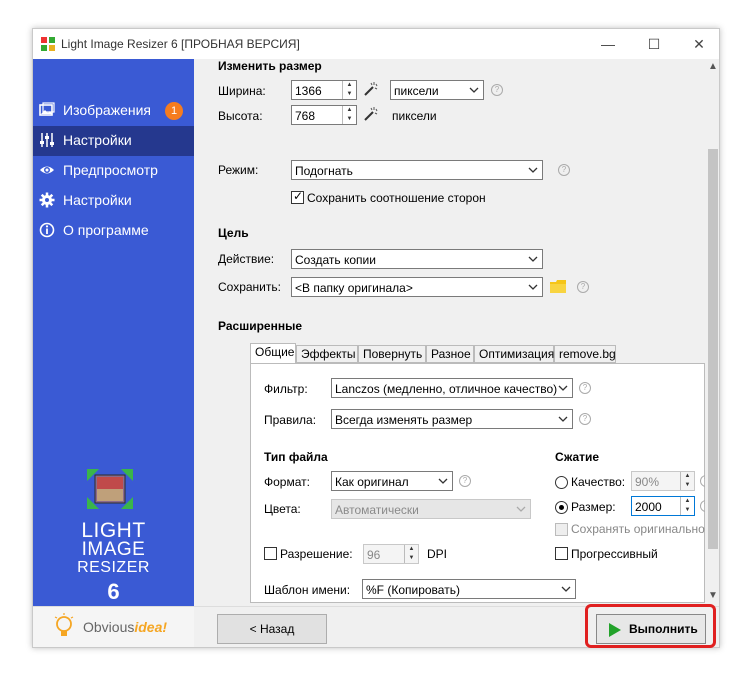 The width and height of the screenshot is (752, 677). I want to click on action-label: Действие:, so click(246, 259).